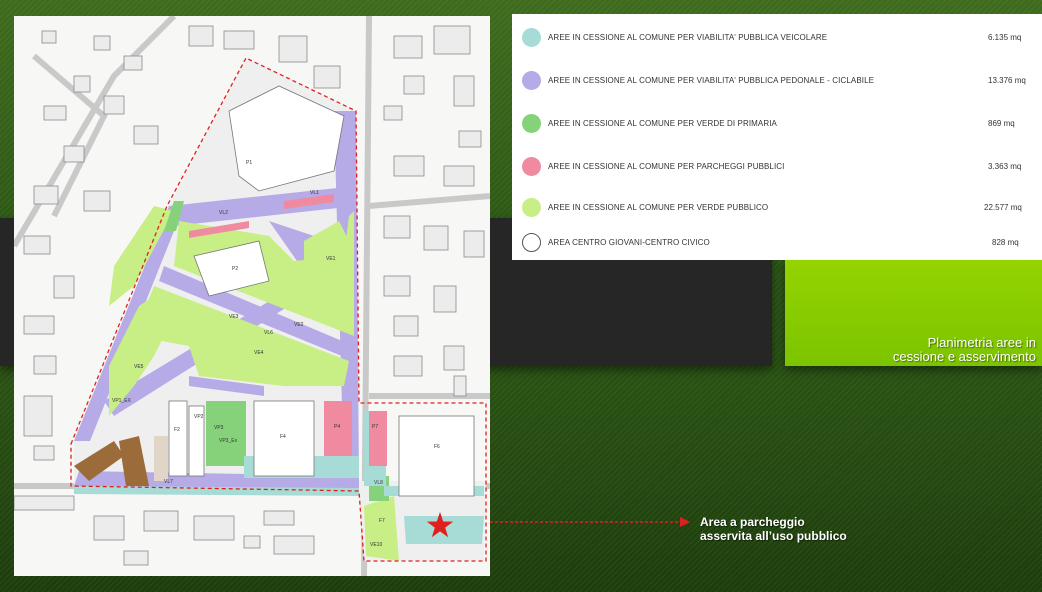  What do you see at coordinates (1005, 166) in the screenshot?
I see `legend-value: 3.363 mq` at bounding box center [1005, 166].